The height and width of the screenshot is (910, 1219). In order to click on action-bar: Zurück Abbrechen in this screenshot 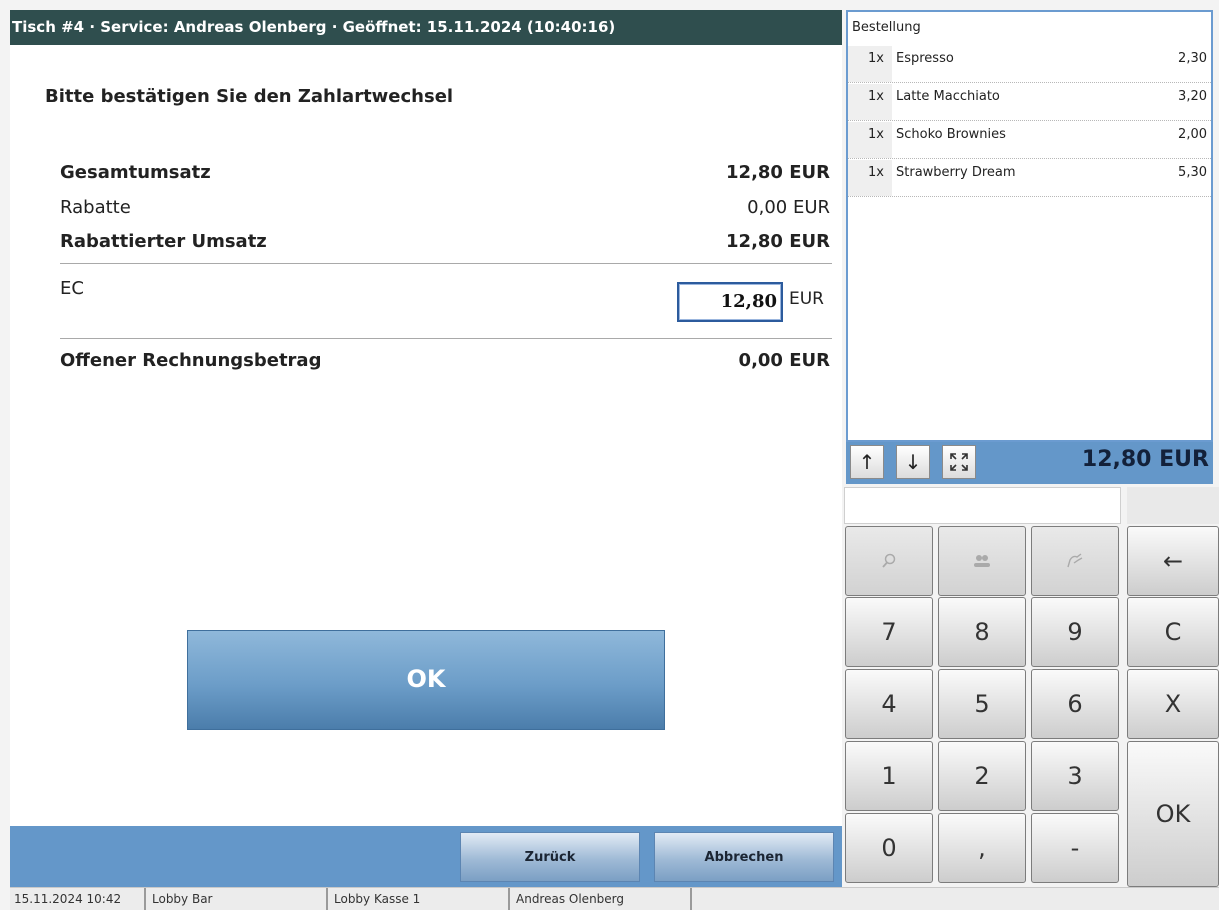, I will do `click(426, 856)`.